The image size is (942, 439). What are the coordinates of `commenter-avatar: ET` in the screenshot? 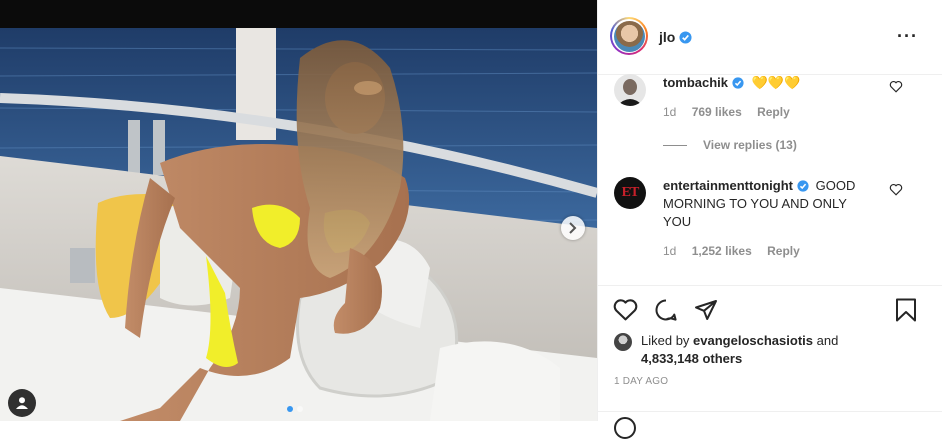 It's located at (630, 193).